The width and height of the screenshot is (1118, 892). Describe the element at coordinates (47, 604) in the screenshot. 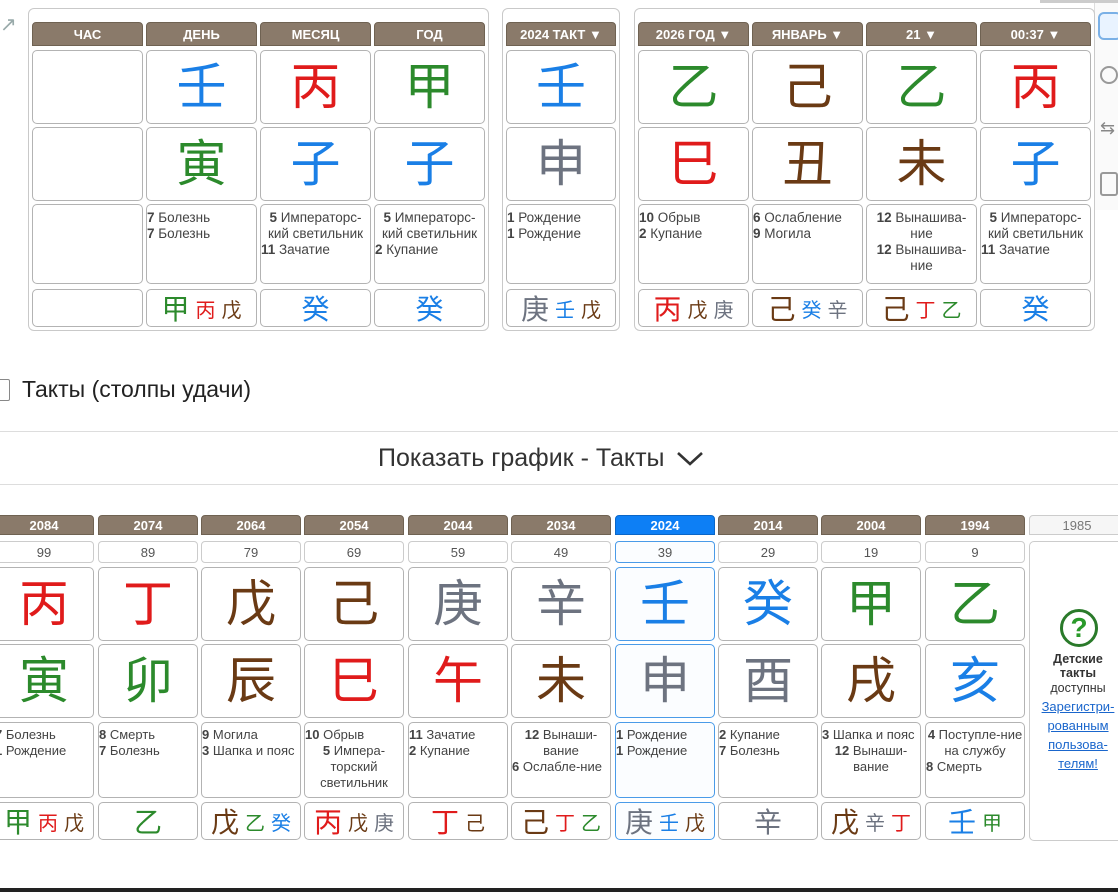

I see `takt-stem-cell: 丙` at that location.